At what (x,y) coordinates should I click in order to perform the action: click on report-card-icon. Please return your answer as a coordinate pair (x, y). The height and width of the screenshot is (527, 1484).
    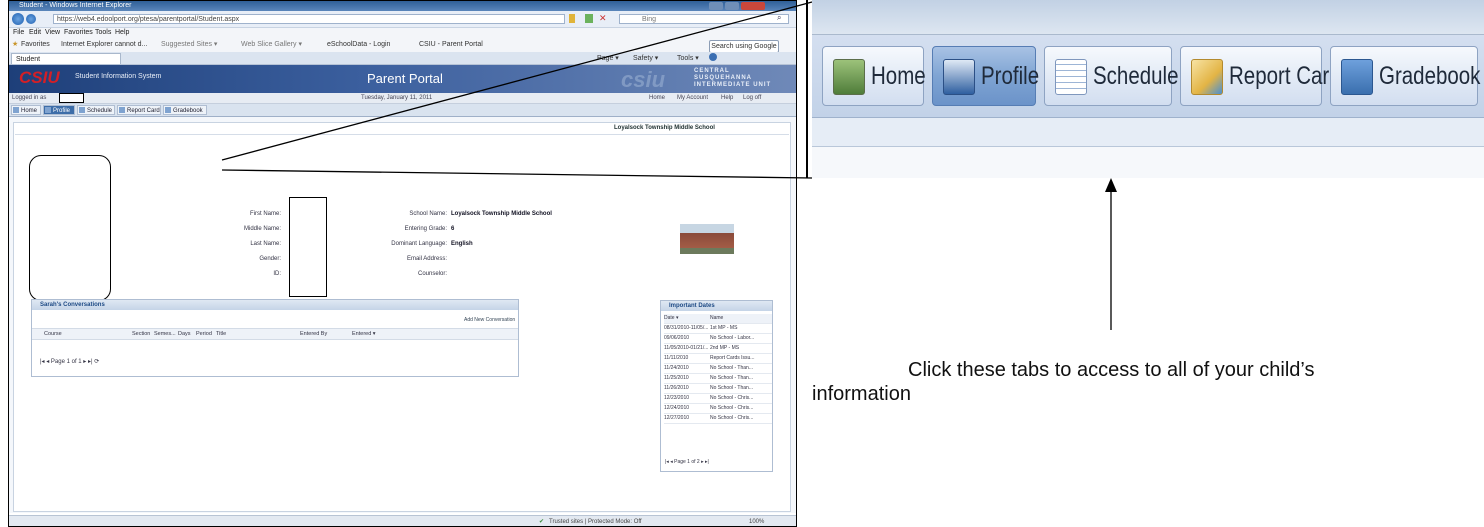
    Looking at the image, I should click on (1207, 77).